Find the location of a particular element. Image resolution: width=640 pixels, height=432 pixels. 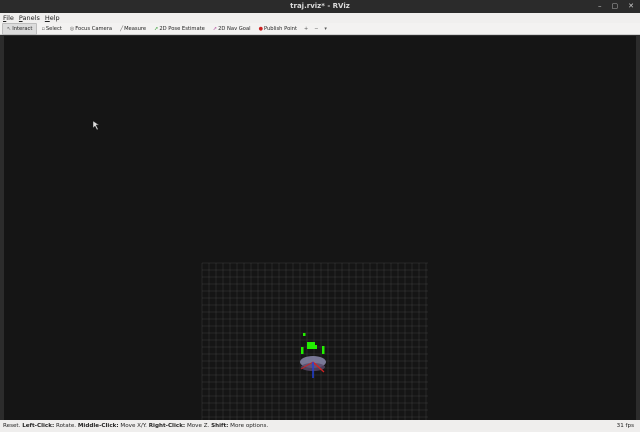

chevron-down-icon: ▾ is located at coordinates (325, 28).